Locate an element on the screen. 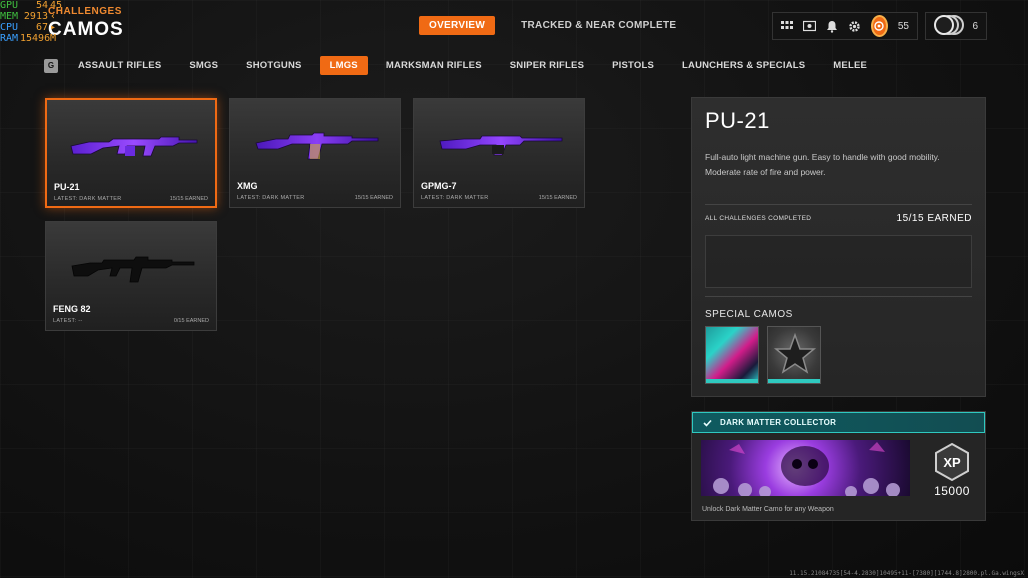 This screenshot has height=578, width=1028. star-icon is located at coordinates (795, 353).